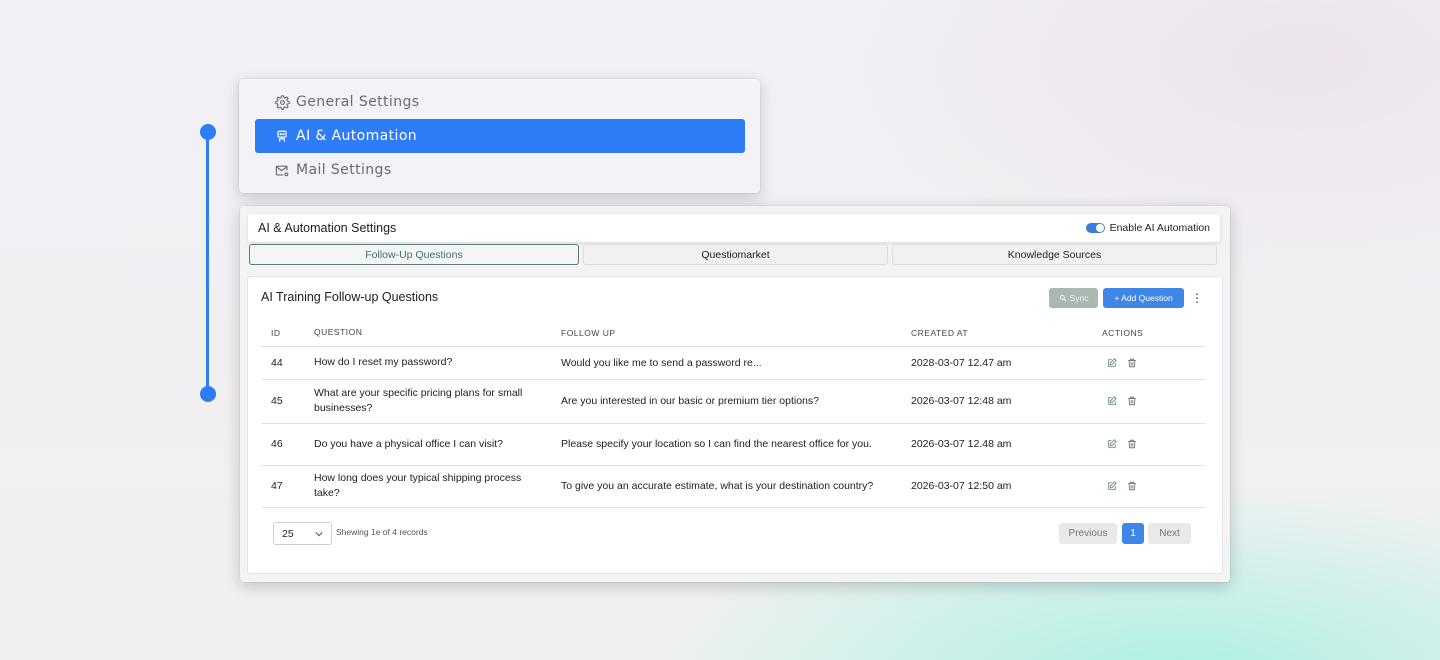  I want to click on tab-questiomarket: Questiomarket, so click(735, 254).